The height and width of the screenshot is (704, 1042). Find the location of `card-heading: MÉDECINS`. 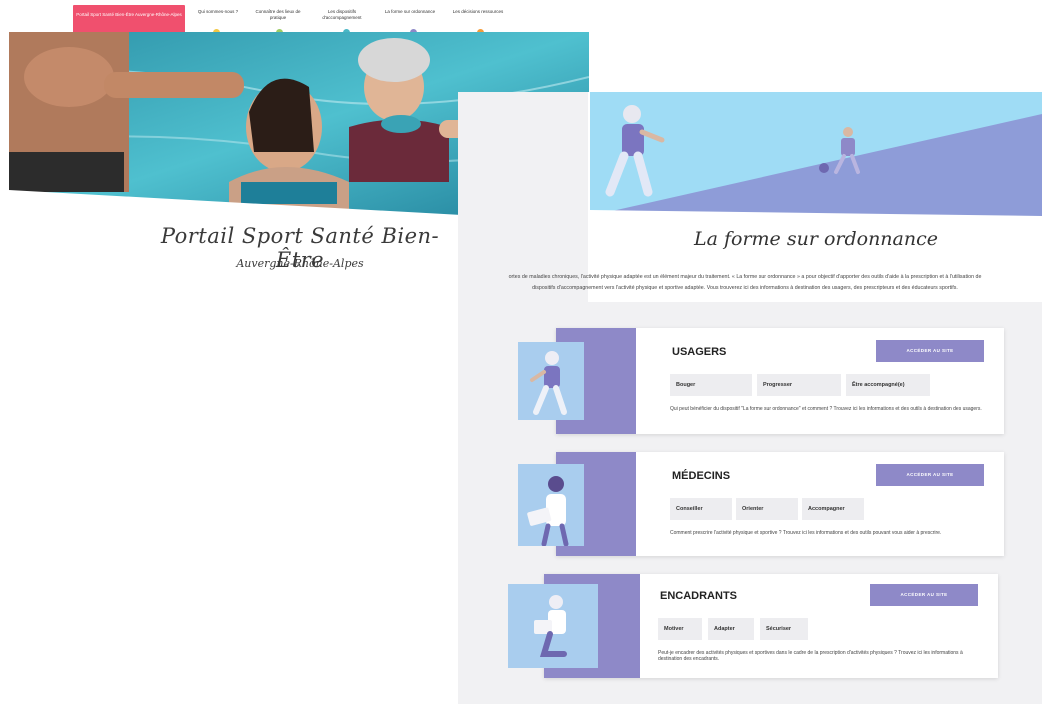

card-heading: MÉDECINS is located at coordinates (701, 476).